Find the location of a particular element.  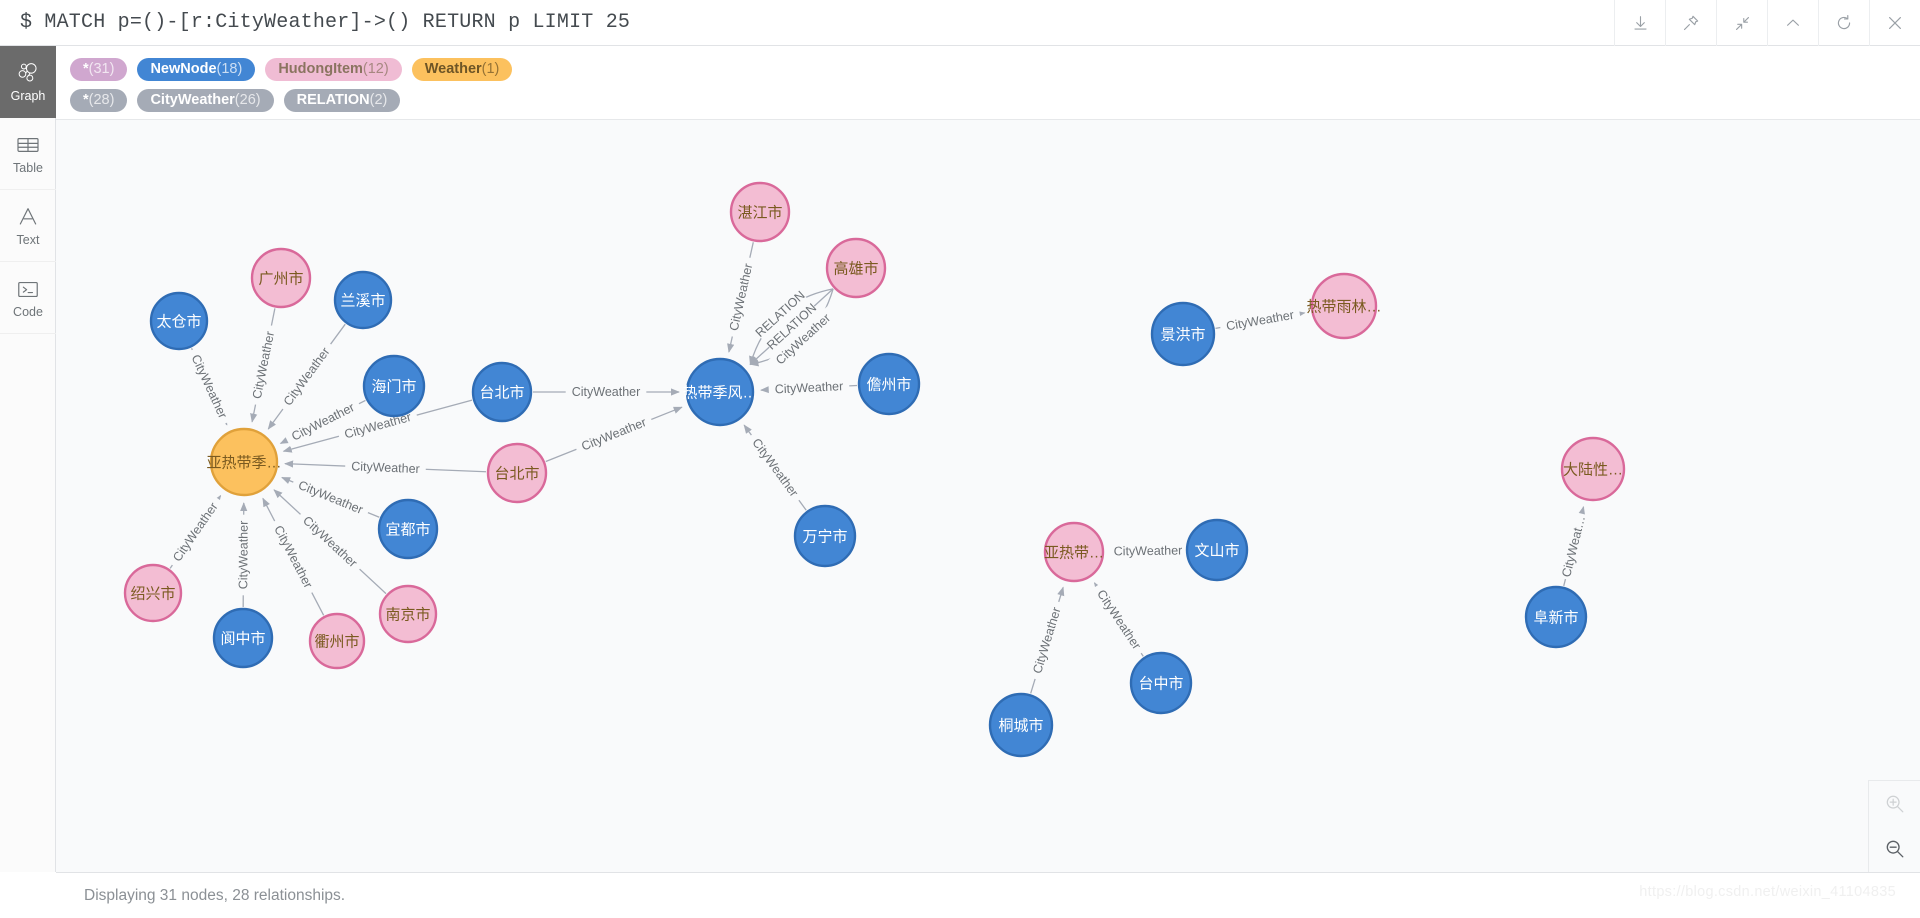

sidebar-item-code: Code is located at coordinates (28, 298).